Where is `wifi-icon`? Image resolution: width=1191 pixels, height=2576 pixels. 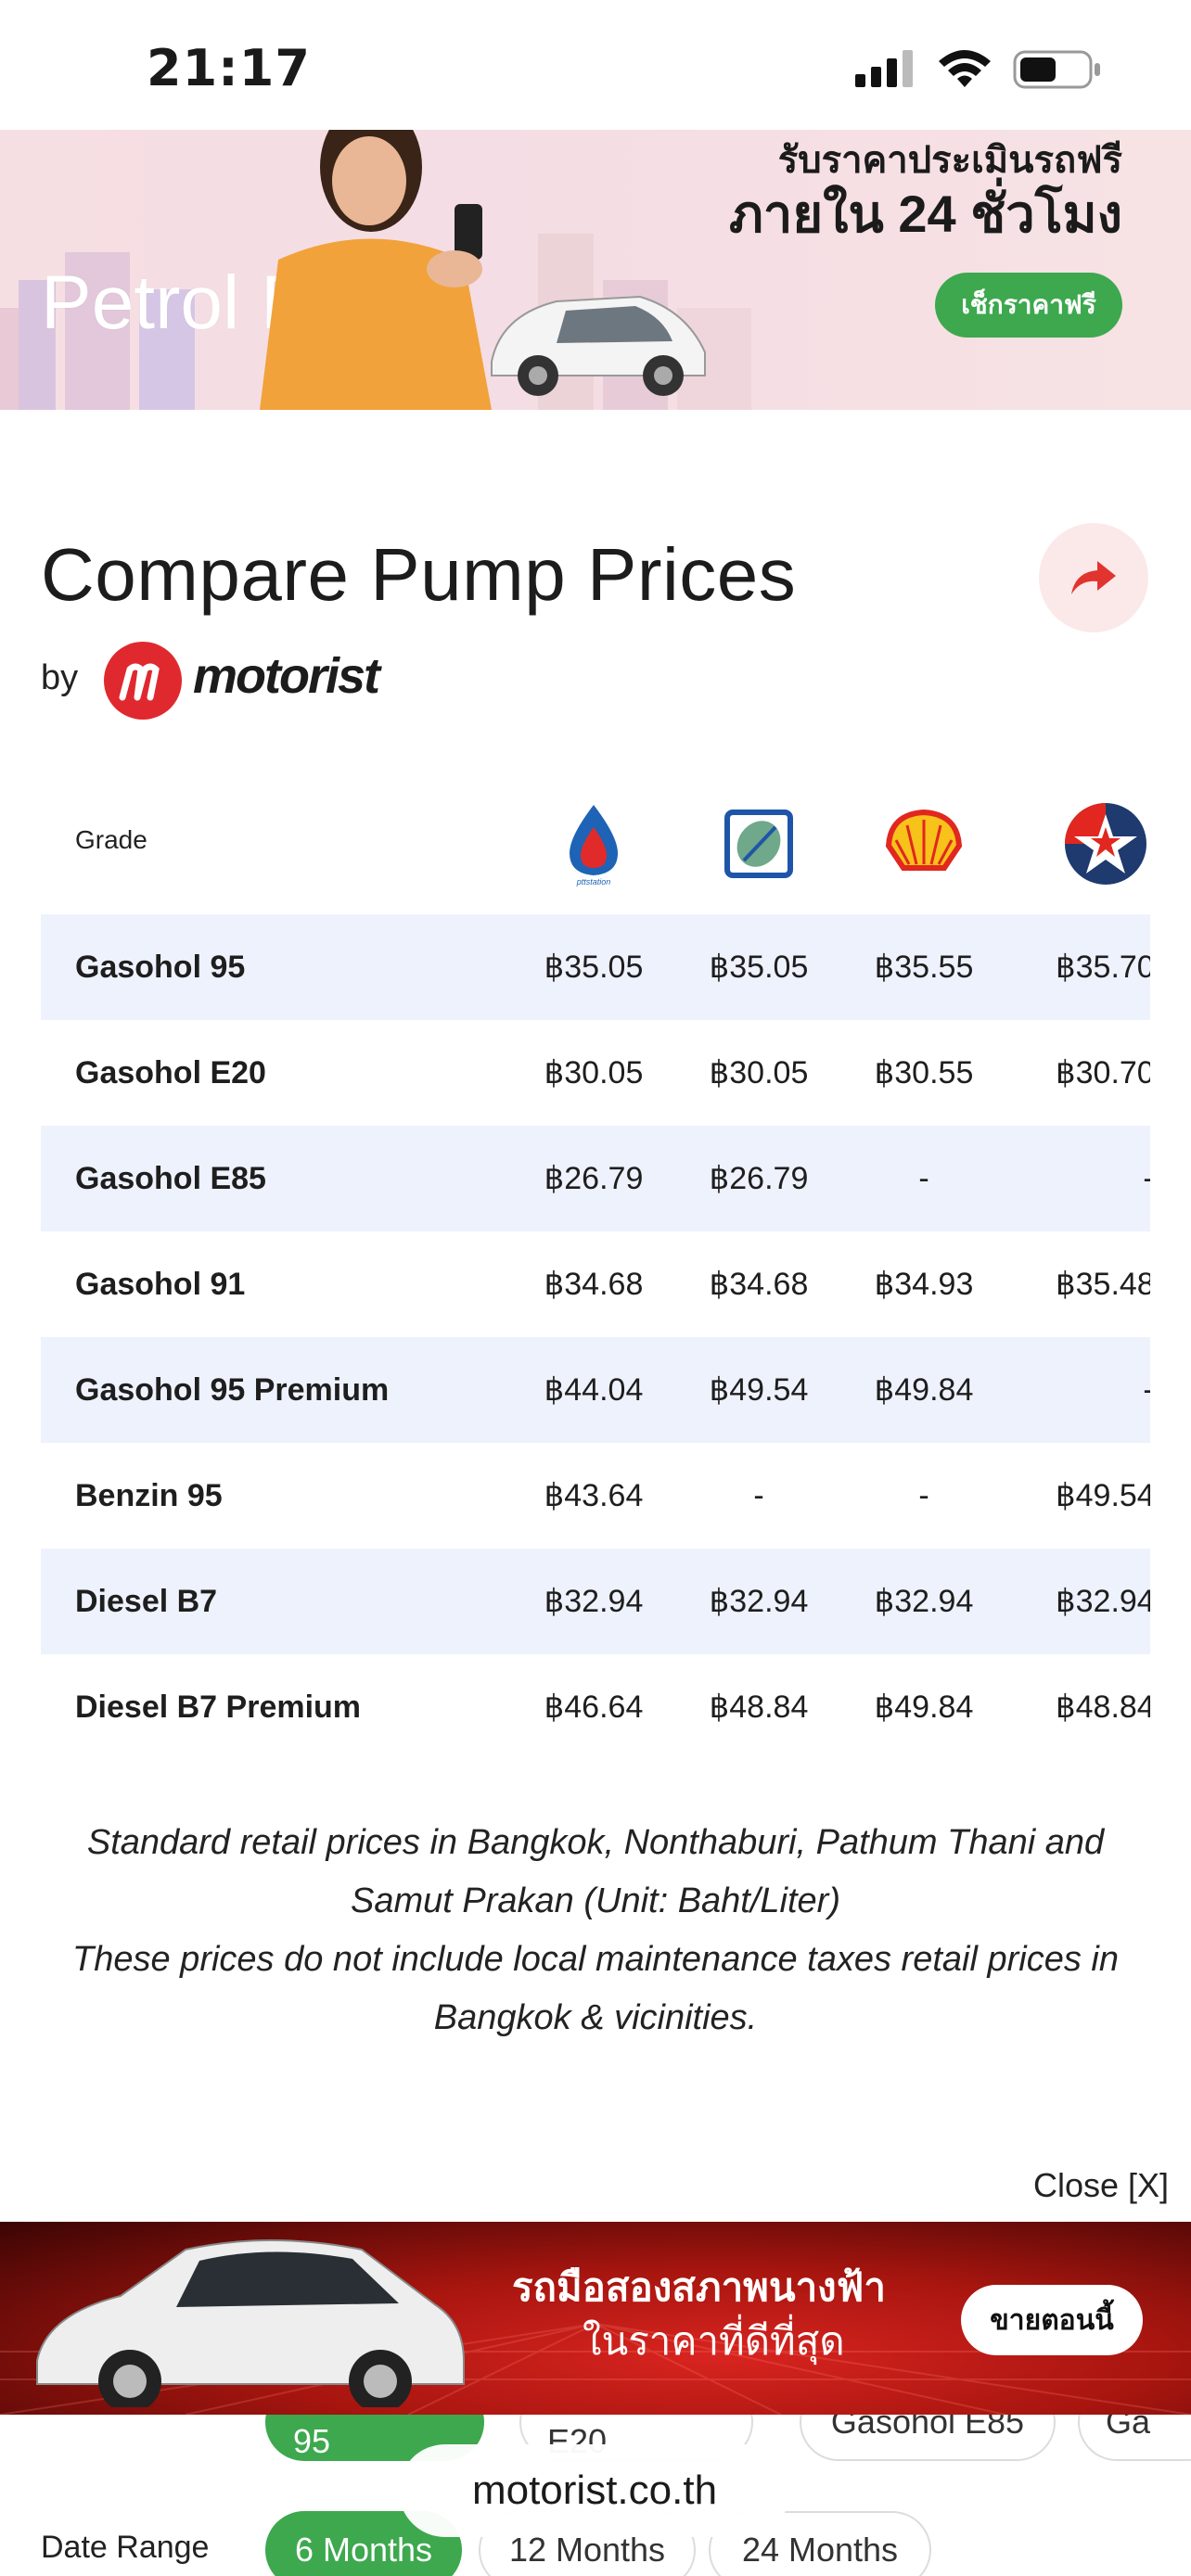
wifi-icon is located at coordinates (965, 68).